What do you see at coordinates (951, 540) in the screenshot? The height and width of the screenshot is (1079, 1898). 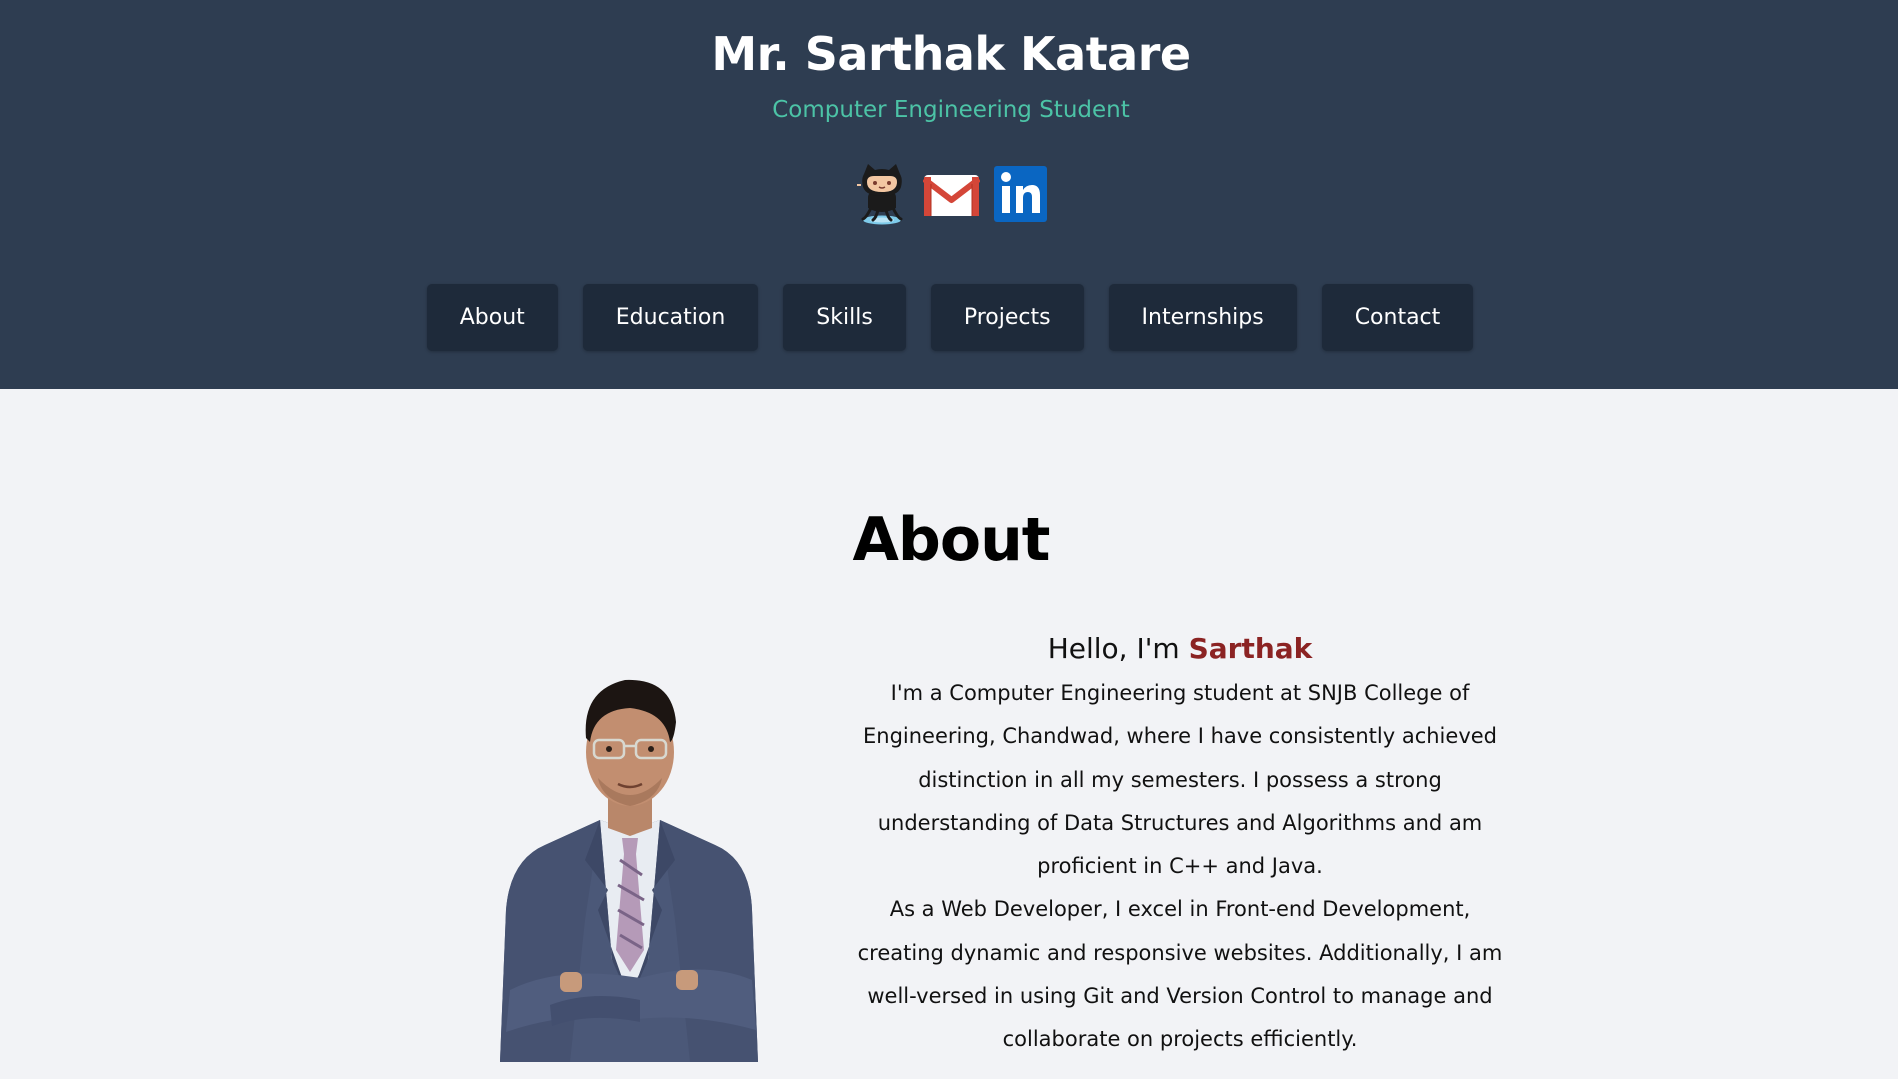 I see `about-heading: About` at bounding box center [951, 540].